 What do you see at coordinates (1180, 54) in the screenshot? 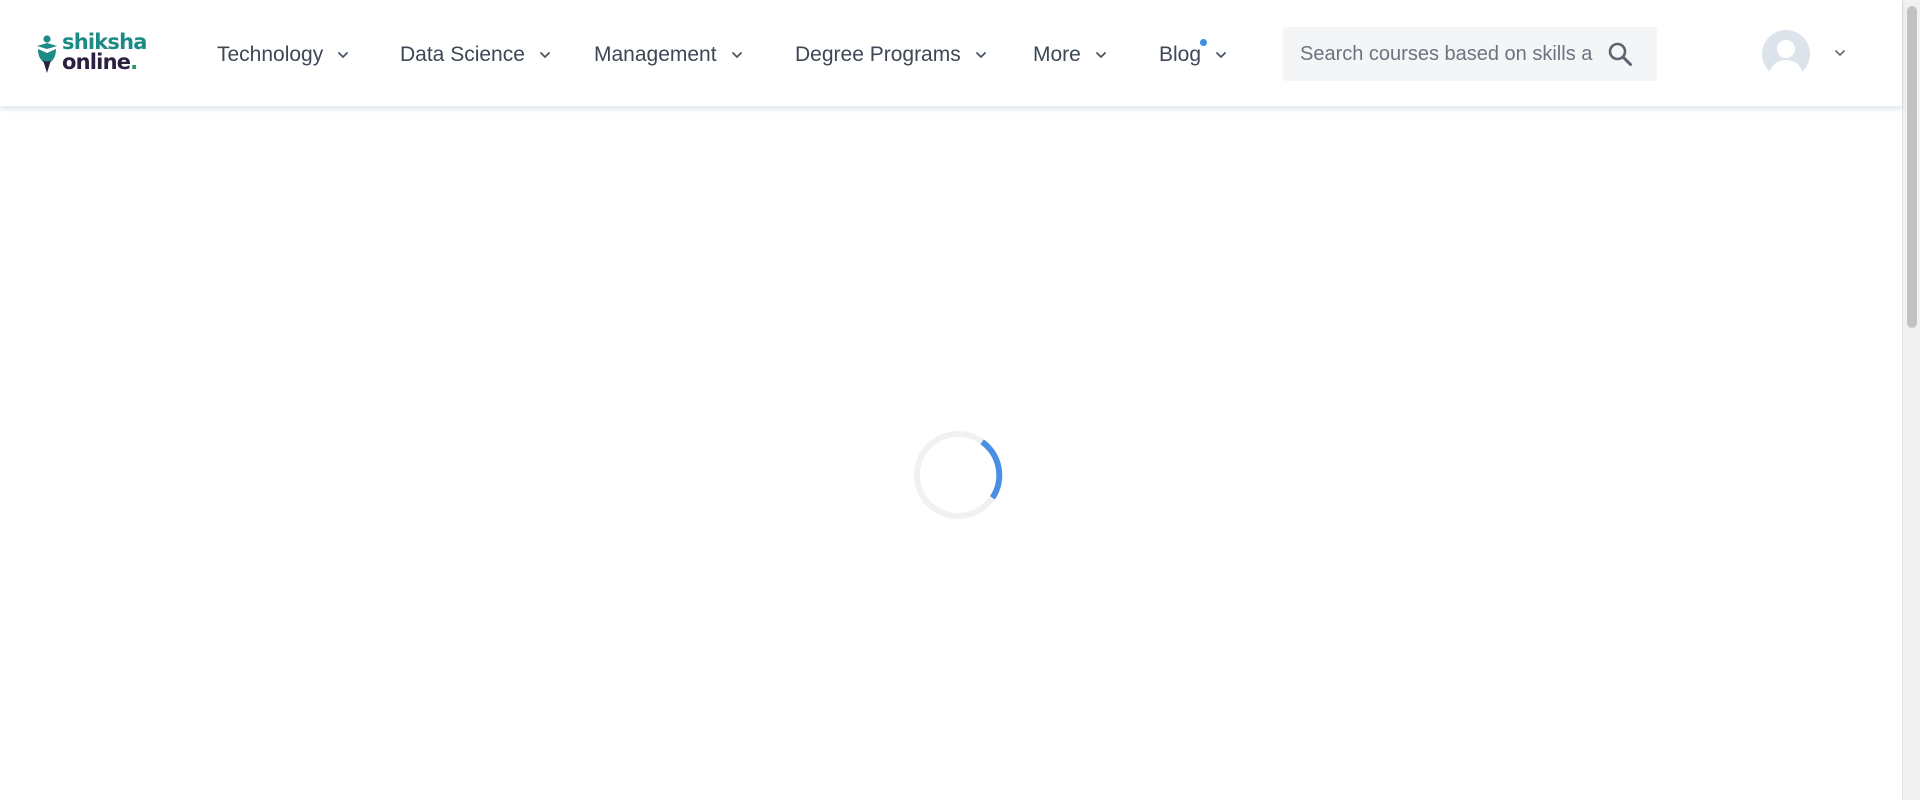
I see `nav-item-label: Blog` at bounding box center [1180, 54].